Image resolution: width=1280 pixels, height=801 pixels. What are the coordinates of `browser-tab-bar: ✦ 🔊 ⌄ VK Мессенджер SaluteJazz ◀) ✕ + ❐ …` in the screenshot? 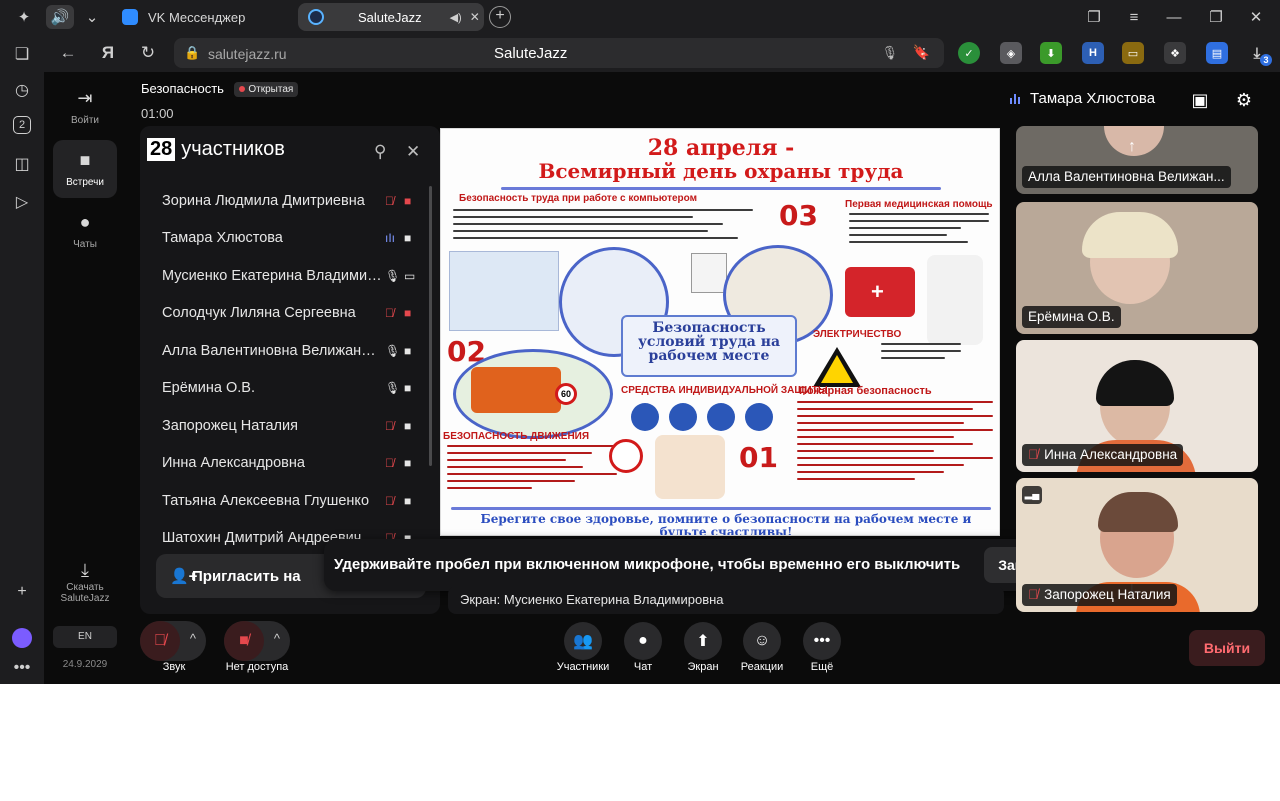 It's located at (640, 17).